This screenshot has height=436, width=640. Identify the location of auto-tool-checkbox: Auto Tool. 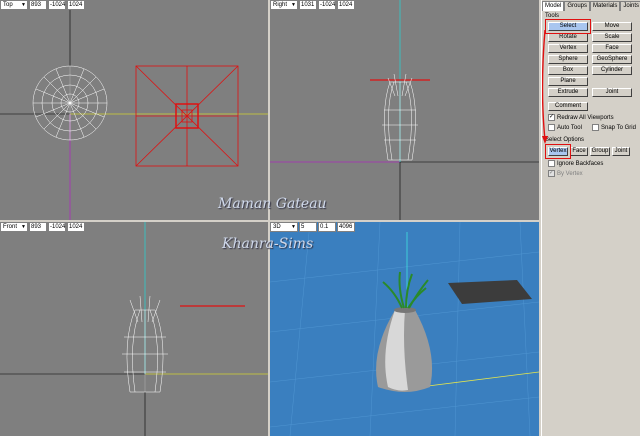
(565, 127).